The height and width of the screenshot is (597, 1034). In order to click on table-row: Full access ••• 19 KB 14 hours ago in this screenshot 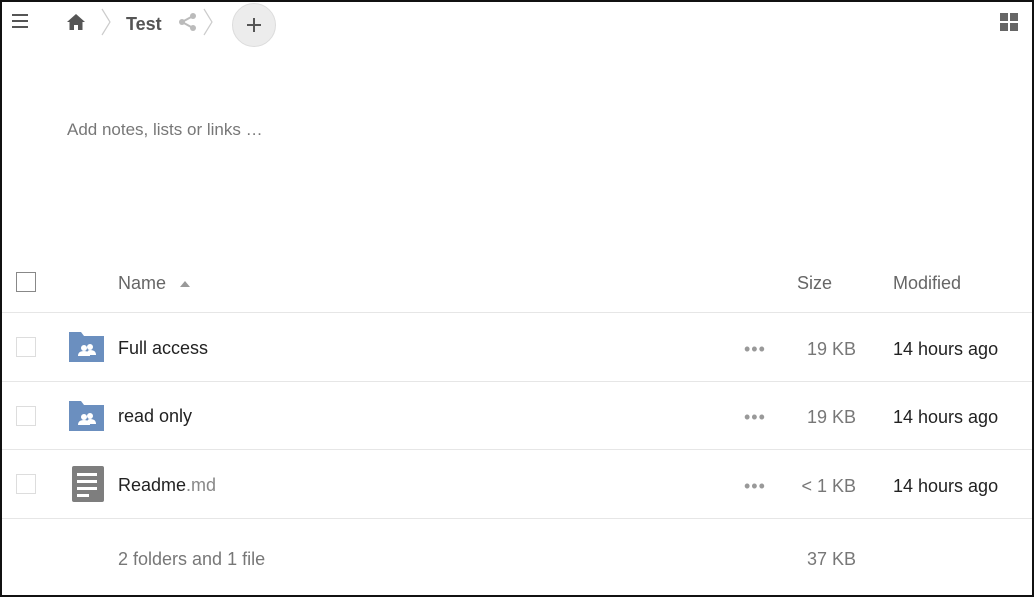, I will do `click(517, 347)`.